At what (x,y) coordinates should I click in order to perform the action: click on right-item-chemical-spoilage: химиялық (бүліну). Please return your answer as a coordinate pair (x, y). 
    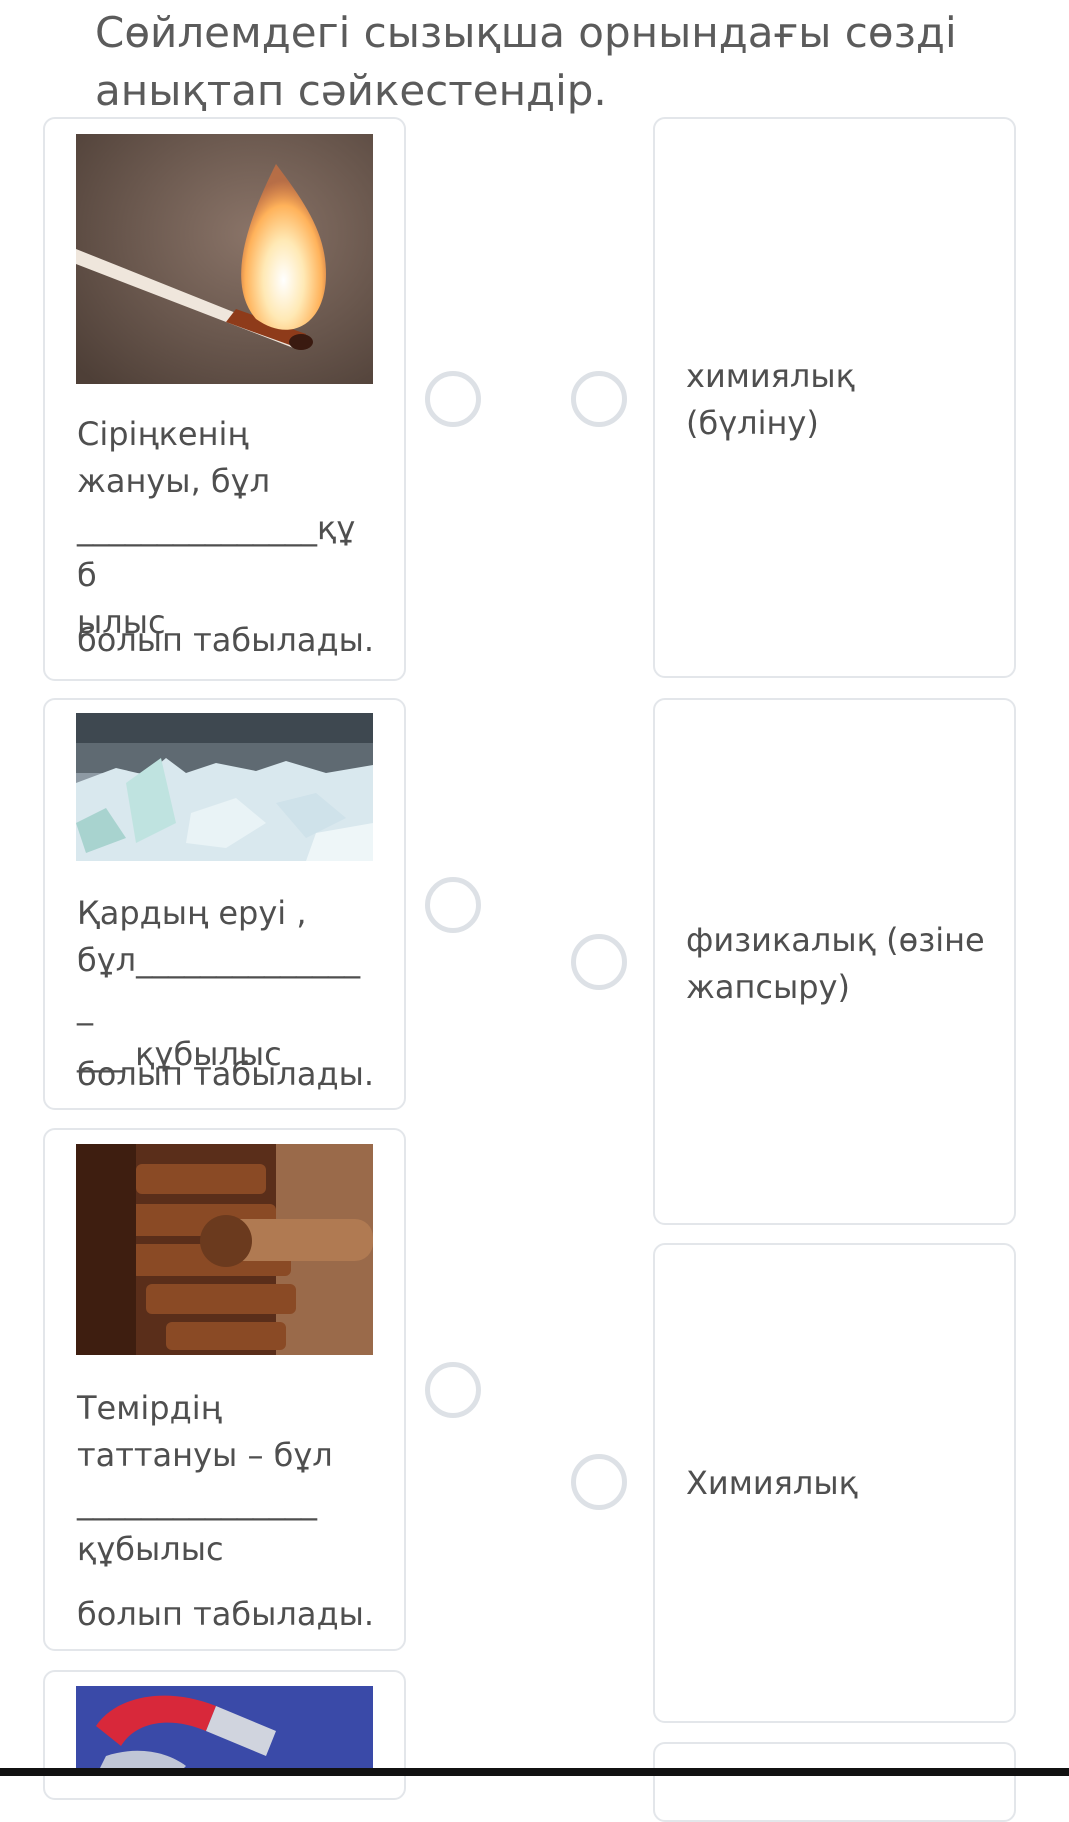
    Looking at the image, I should click on (834, 397).